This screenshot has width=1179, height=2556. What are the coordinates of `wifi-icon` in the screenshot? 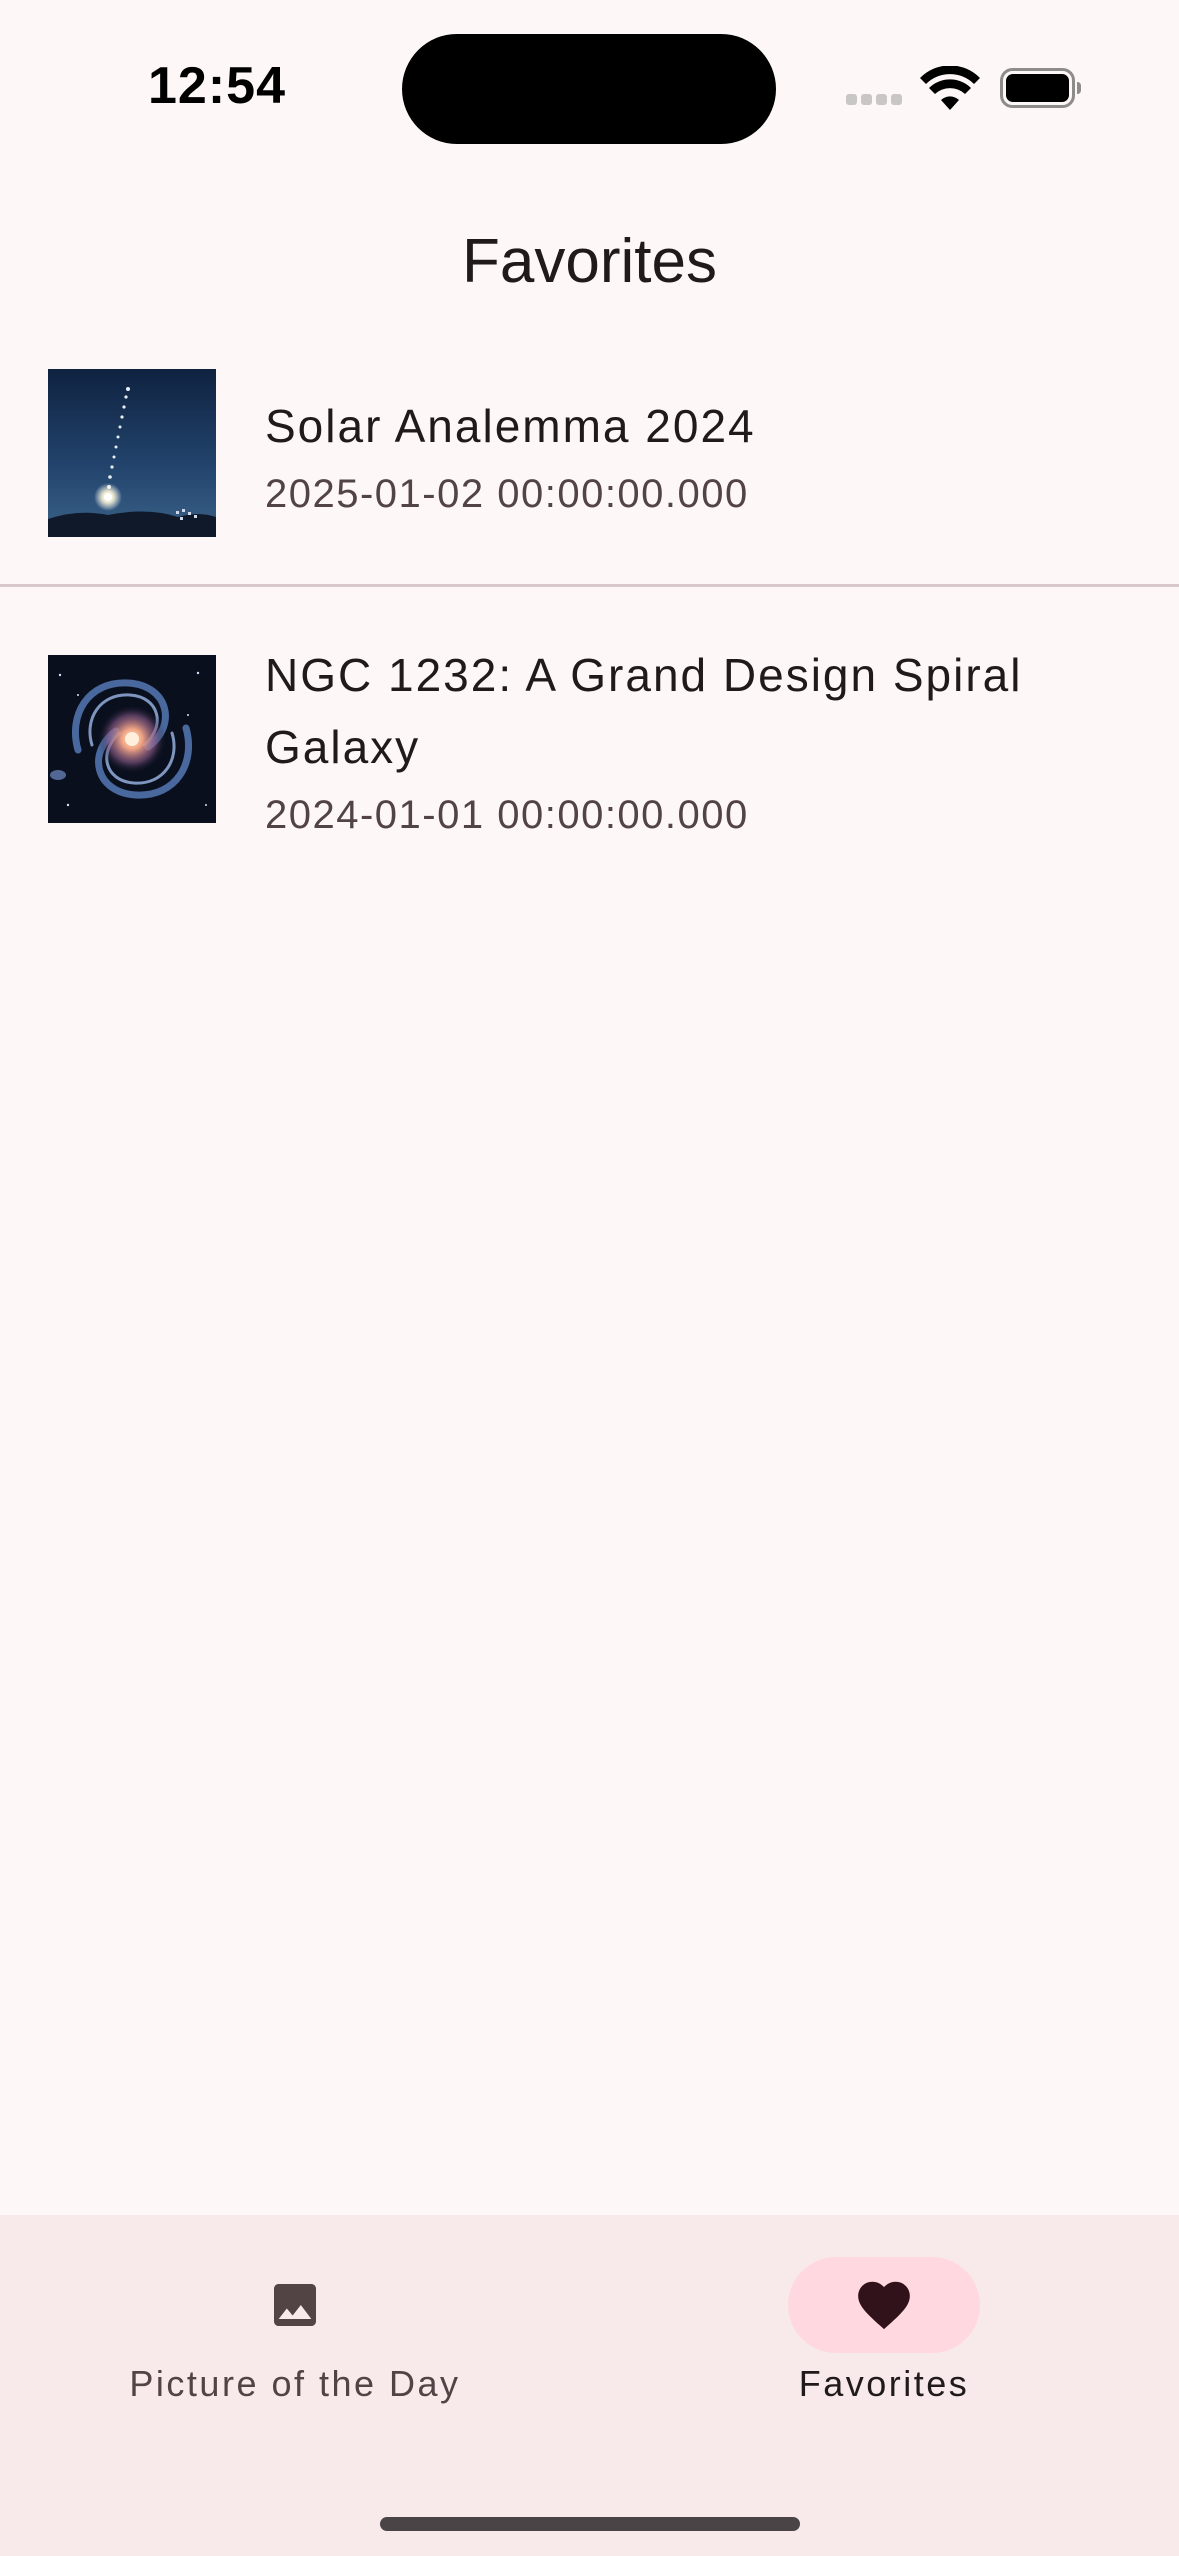 It's located at (950, 88).